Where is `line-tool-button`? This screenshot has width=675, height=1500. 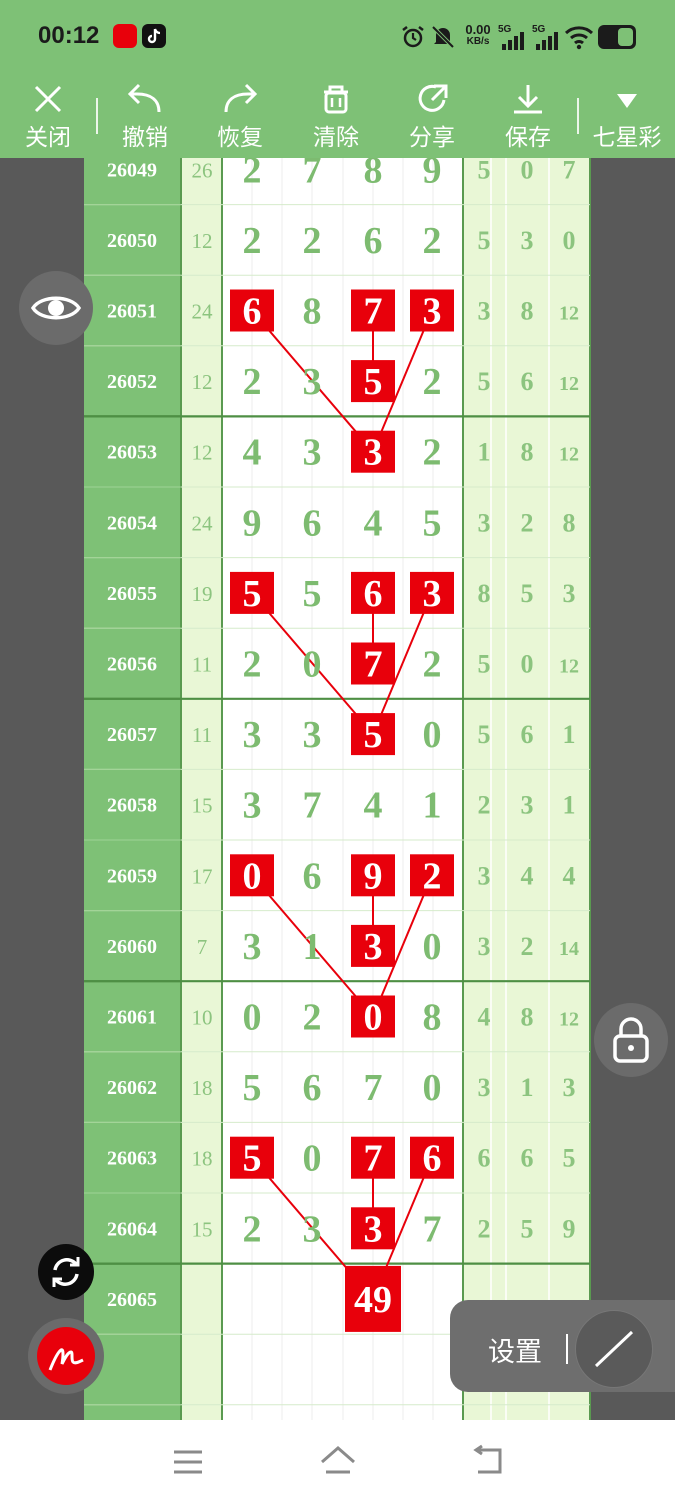
line-tool-button is located at coordinates (614, 1349).